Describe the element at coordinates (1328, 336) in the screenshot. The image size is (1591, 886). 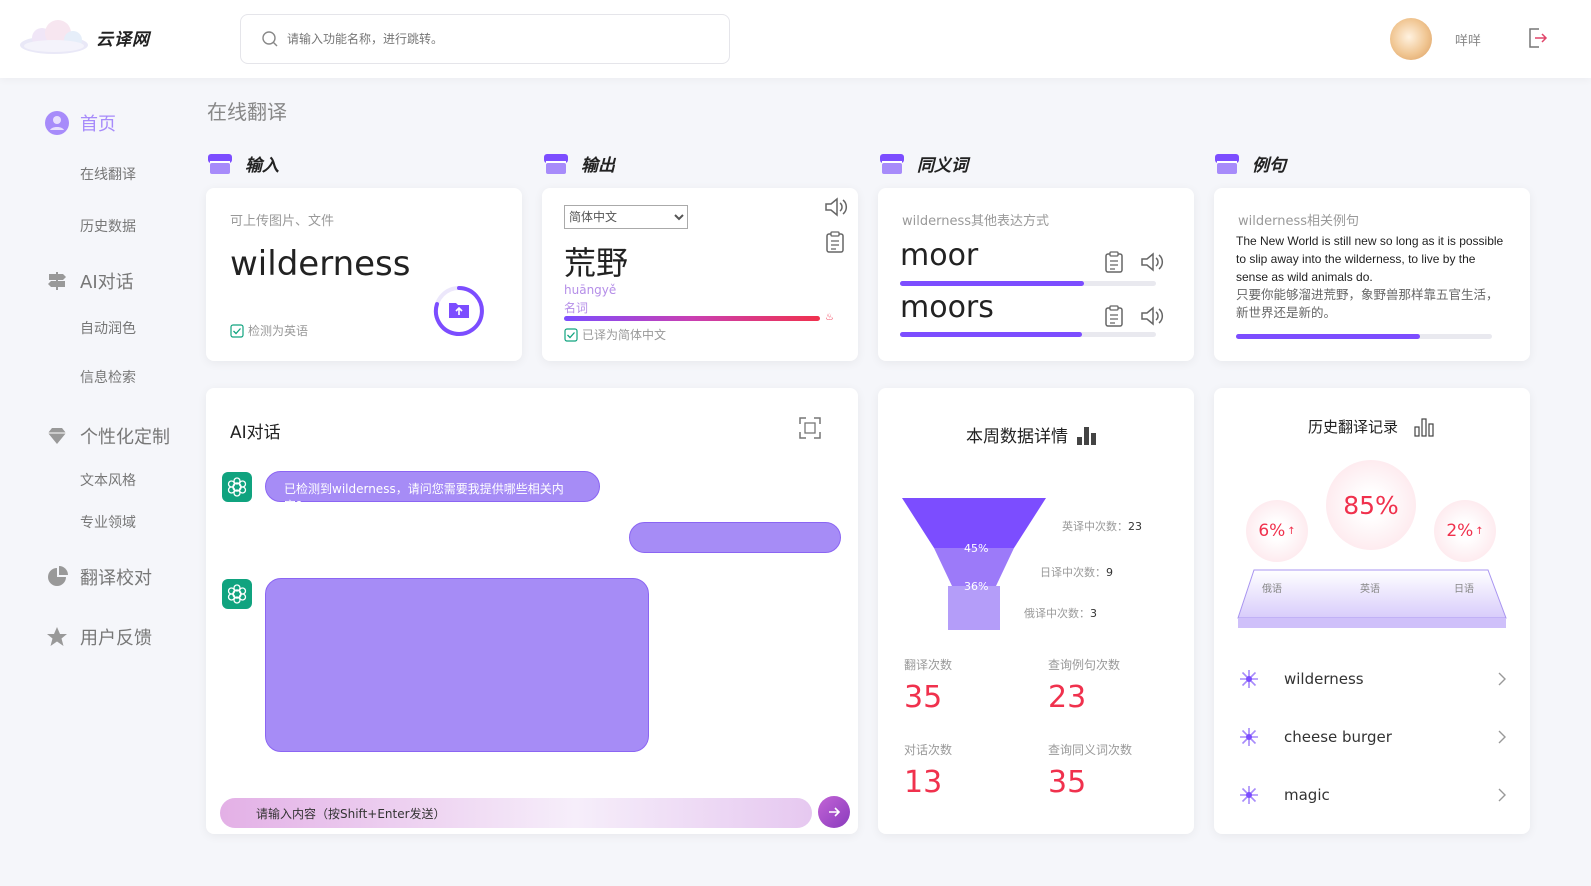
I see `example-progress-fill` at that location.